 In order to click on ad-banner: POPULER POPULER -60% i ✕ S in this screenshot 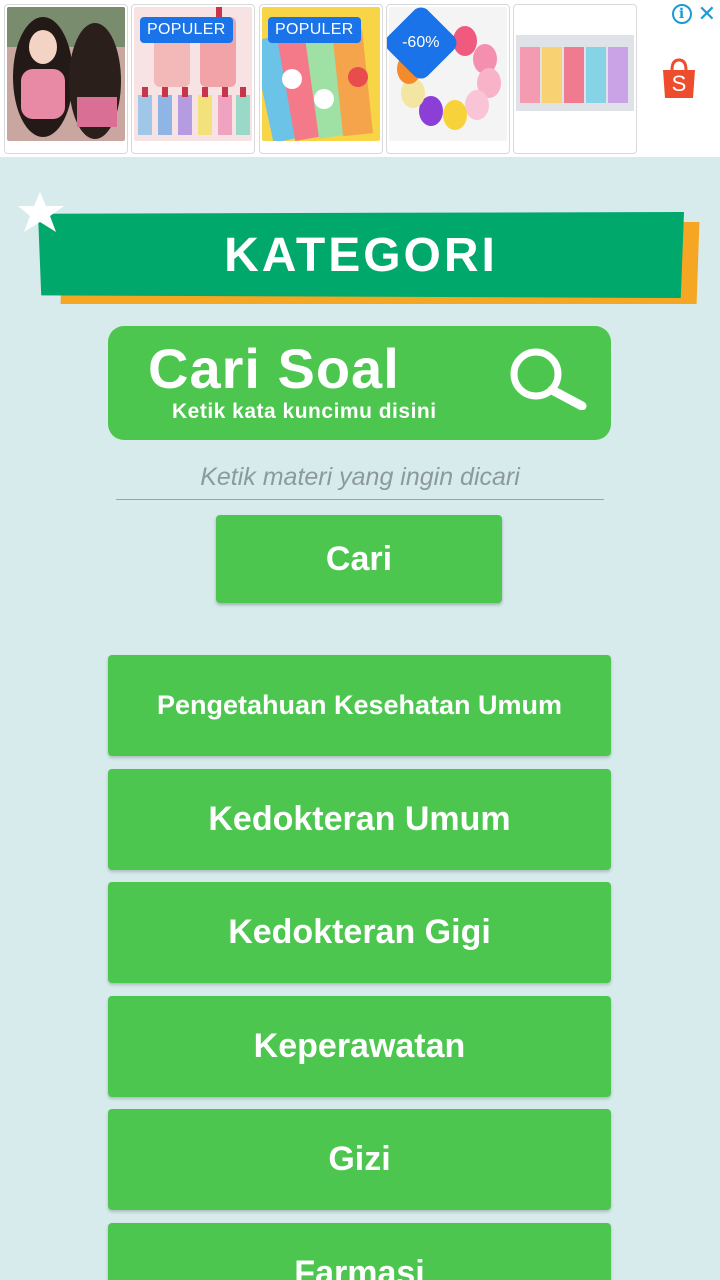, I will do `click(360, 78)`.